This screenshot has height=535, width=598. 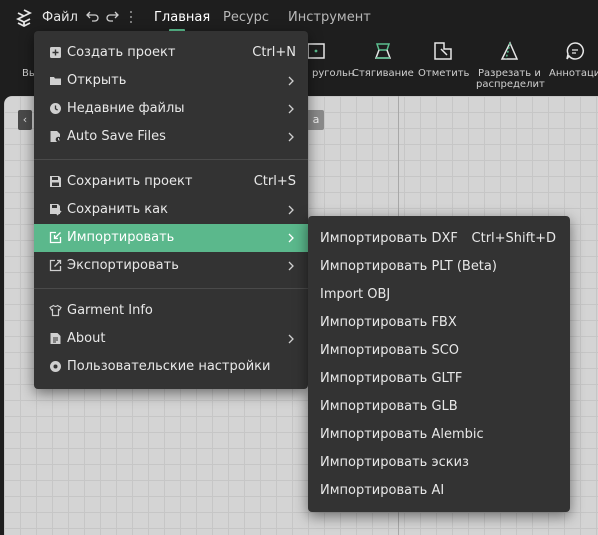 I want to click on undo-icon, so click(x=92, y=16).